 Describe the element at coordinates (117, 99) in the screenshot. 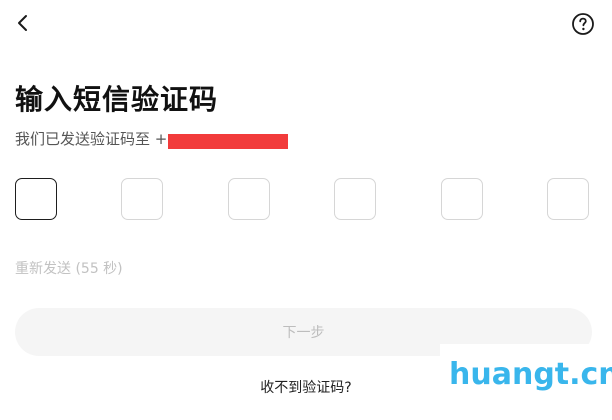

I see `page-title: 输入短信验证码` at that location.